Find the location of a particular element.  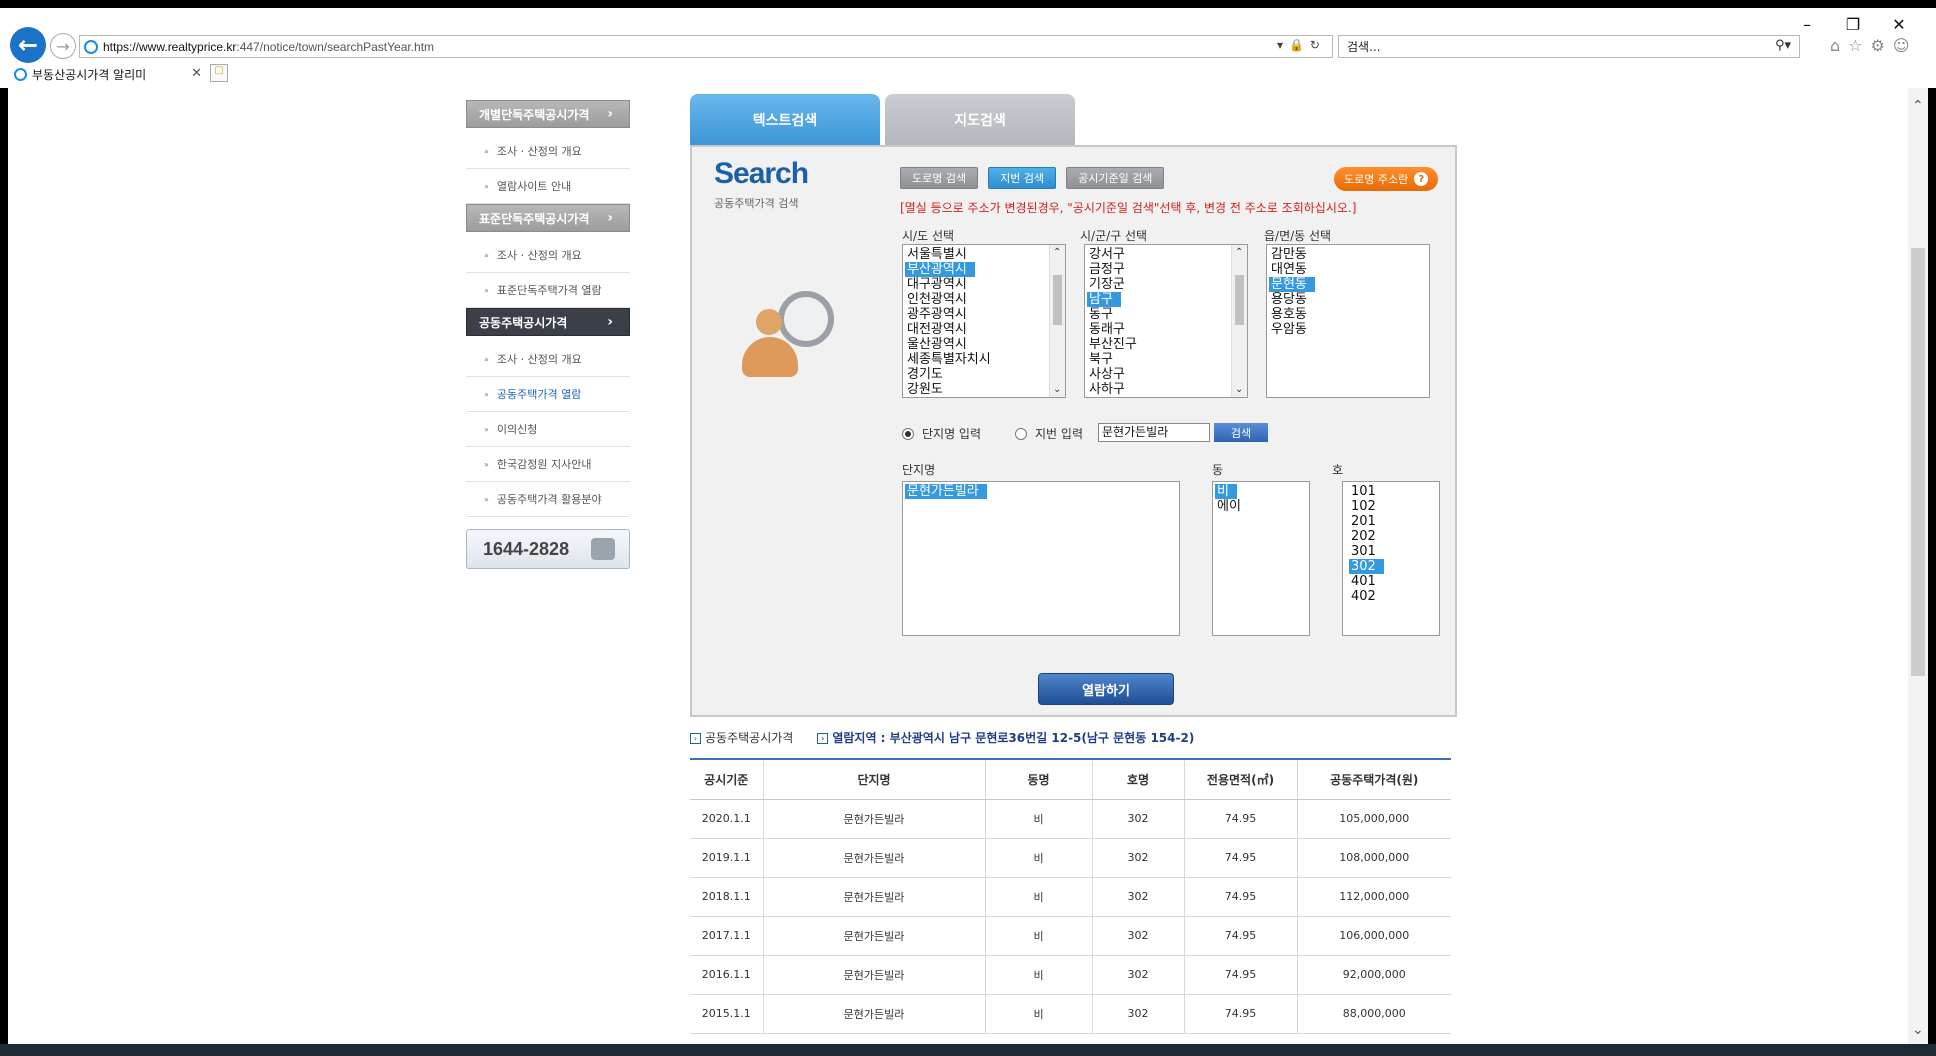

dong-option: 에이 is located at coordinates (1228, 506).